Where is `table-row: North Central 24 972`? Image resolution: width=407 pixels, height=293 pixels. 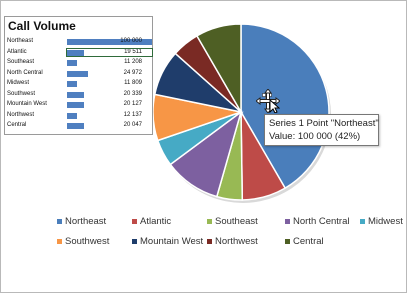 table-row: North Central 24 972 is located at coordinates (78, 74).